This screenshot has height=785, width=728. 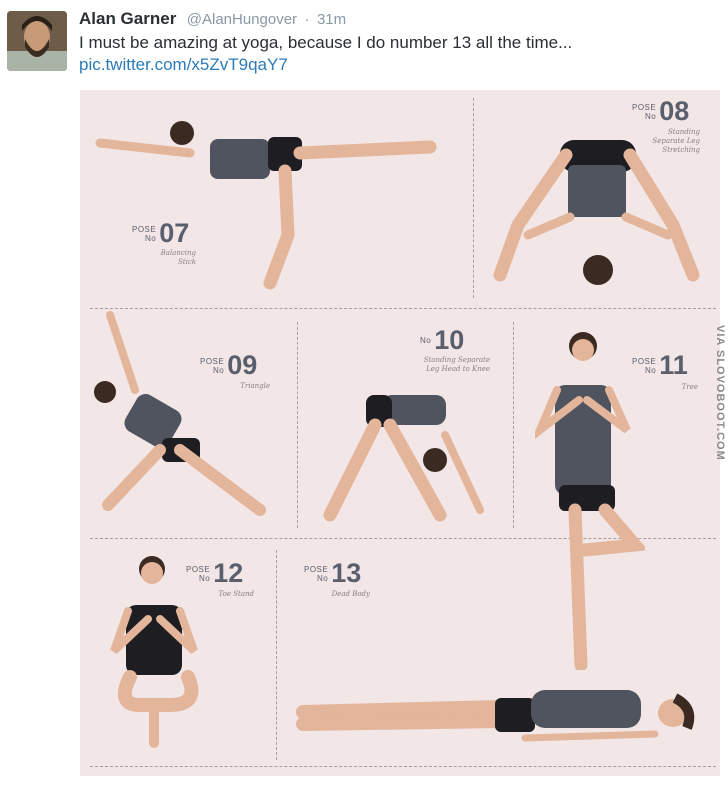 I want to click on pose-08-tag: POSE No, so click(x=644, y=111).